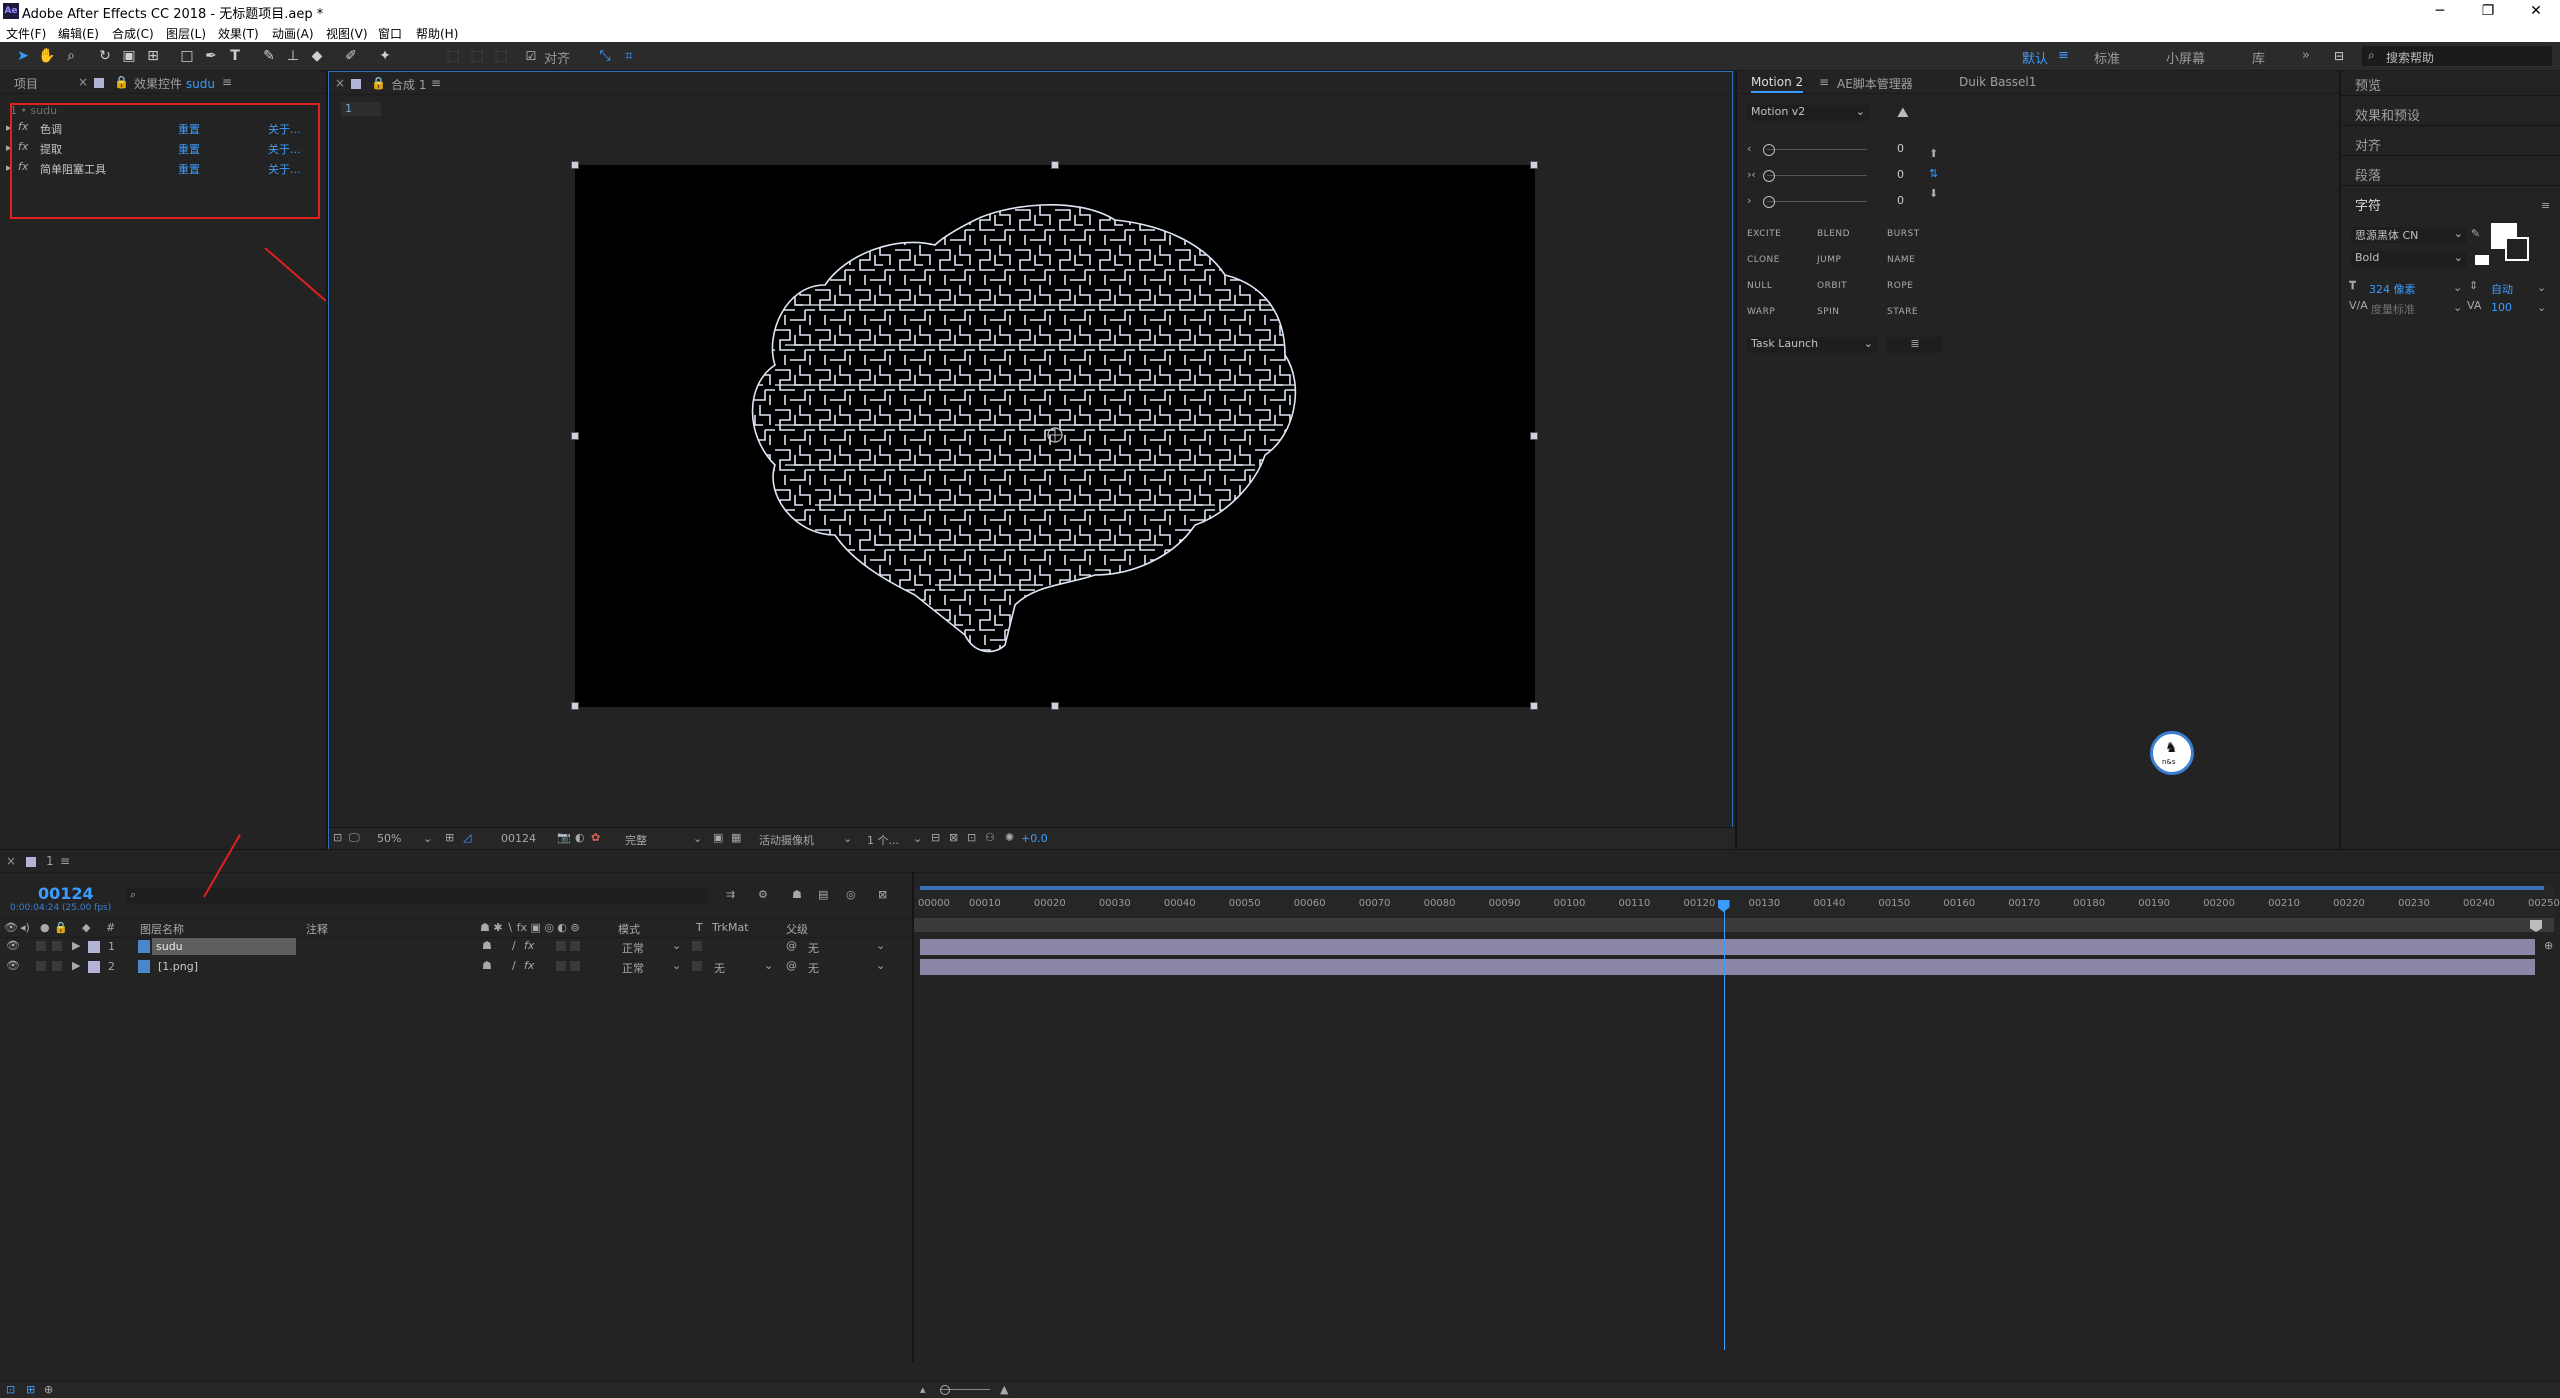 The width and height of the screenshot is (2560, 1398). Describe the element at coordinates (2368, 204) in the screenshot. I see `sidebar-item-character: 字符` at that location.